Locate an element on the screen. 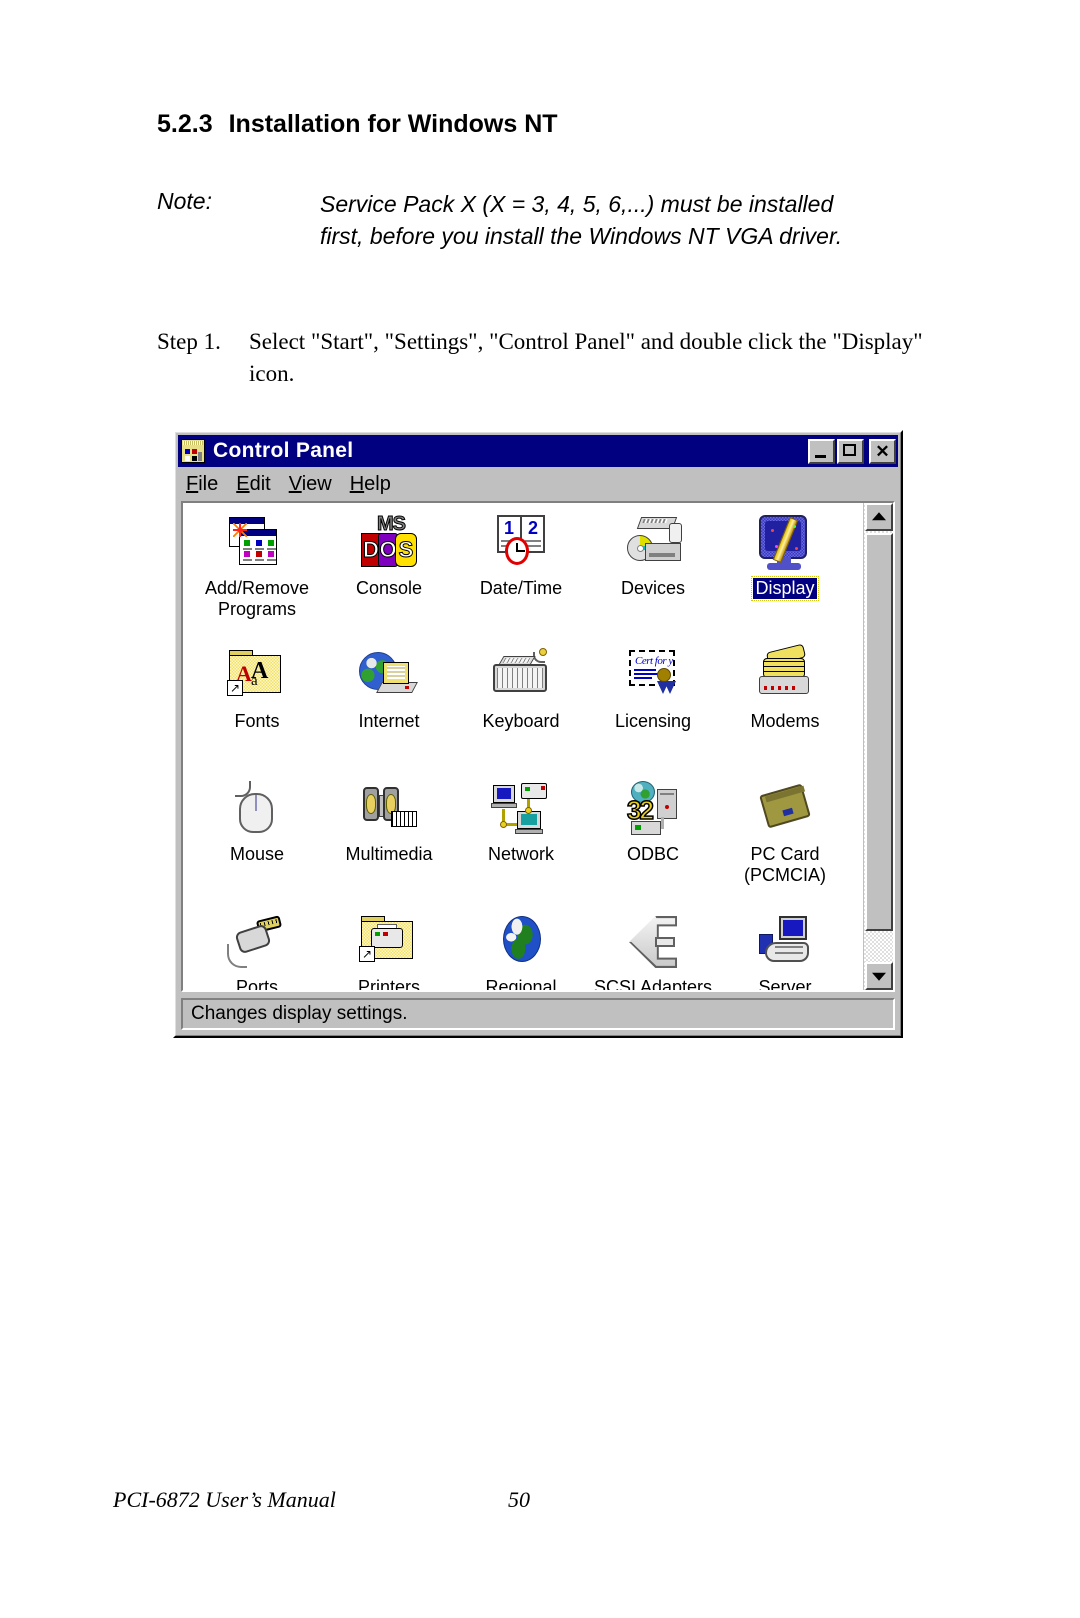  cp-icon-printers: ↗ Printers is located at coordinates (389, 949).